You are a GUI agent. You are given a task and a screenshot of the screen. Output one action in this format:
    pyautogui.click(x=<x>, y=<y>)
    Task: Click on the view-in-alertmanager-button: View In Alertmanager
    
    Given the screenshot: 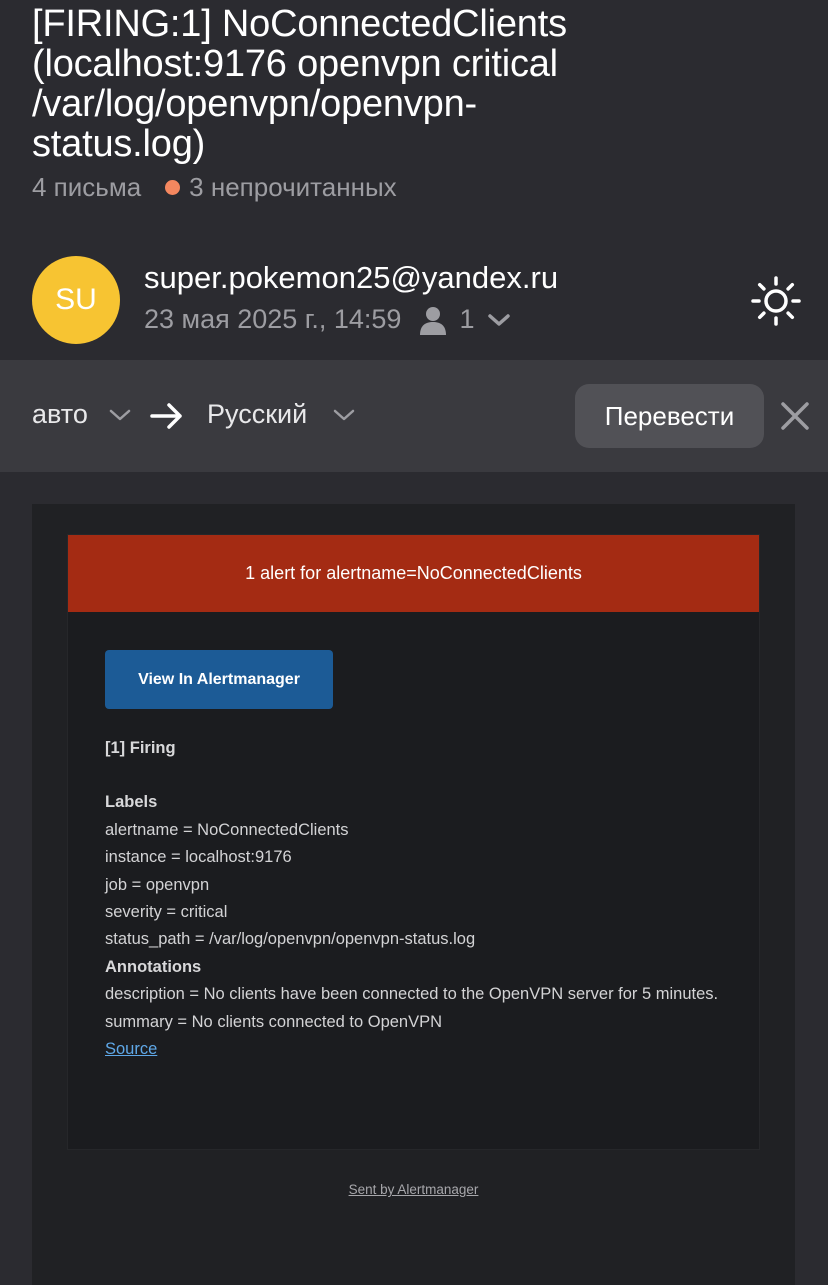 What is the action you would take?
    pyautogui.click(x=219, y=679)
    